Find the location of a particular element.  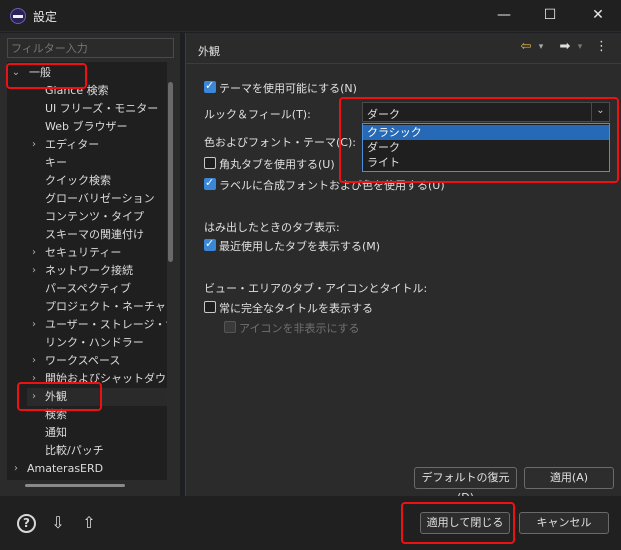

tree-horizontal-scrollbar is located at coordinates (87, 485).